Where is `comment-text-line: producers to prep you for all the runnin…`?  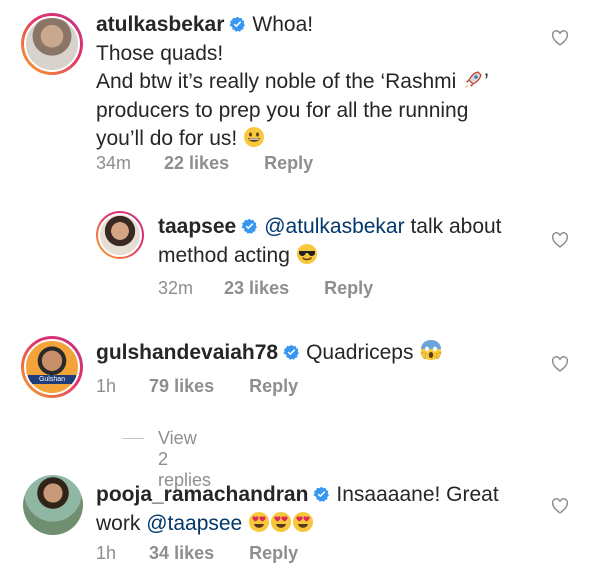
comment-text-line: producers to prep you for all the runnin… is located at coordinates (282, 110).